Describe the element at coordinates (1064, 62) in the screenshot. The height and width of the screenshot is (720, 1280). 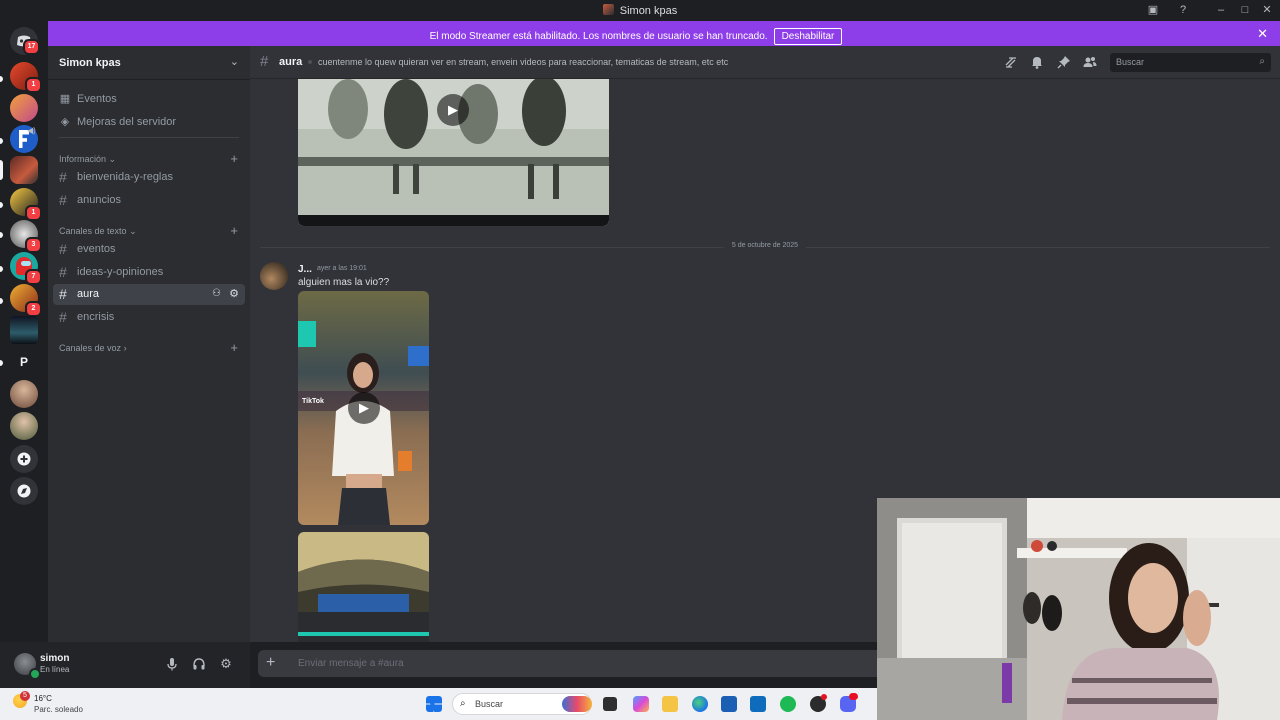
I see `pin-icon` at that location.